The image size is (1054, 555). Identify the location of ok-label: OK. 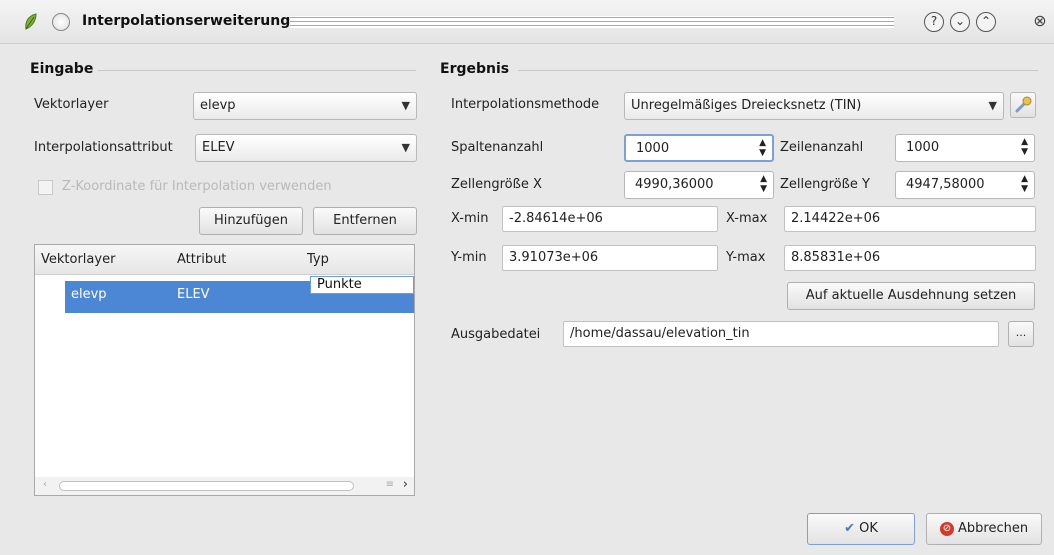
(868, 528).